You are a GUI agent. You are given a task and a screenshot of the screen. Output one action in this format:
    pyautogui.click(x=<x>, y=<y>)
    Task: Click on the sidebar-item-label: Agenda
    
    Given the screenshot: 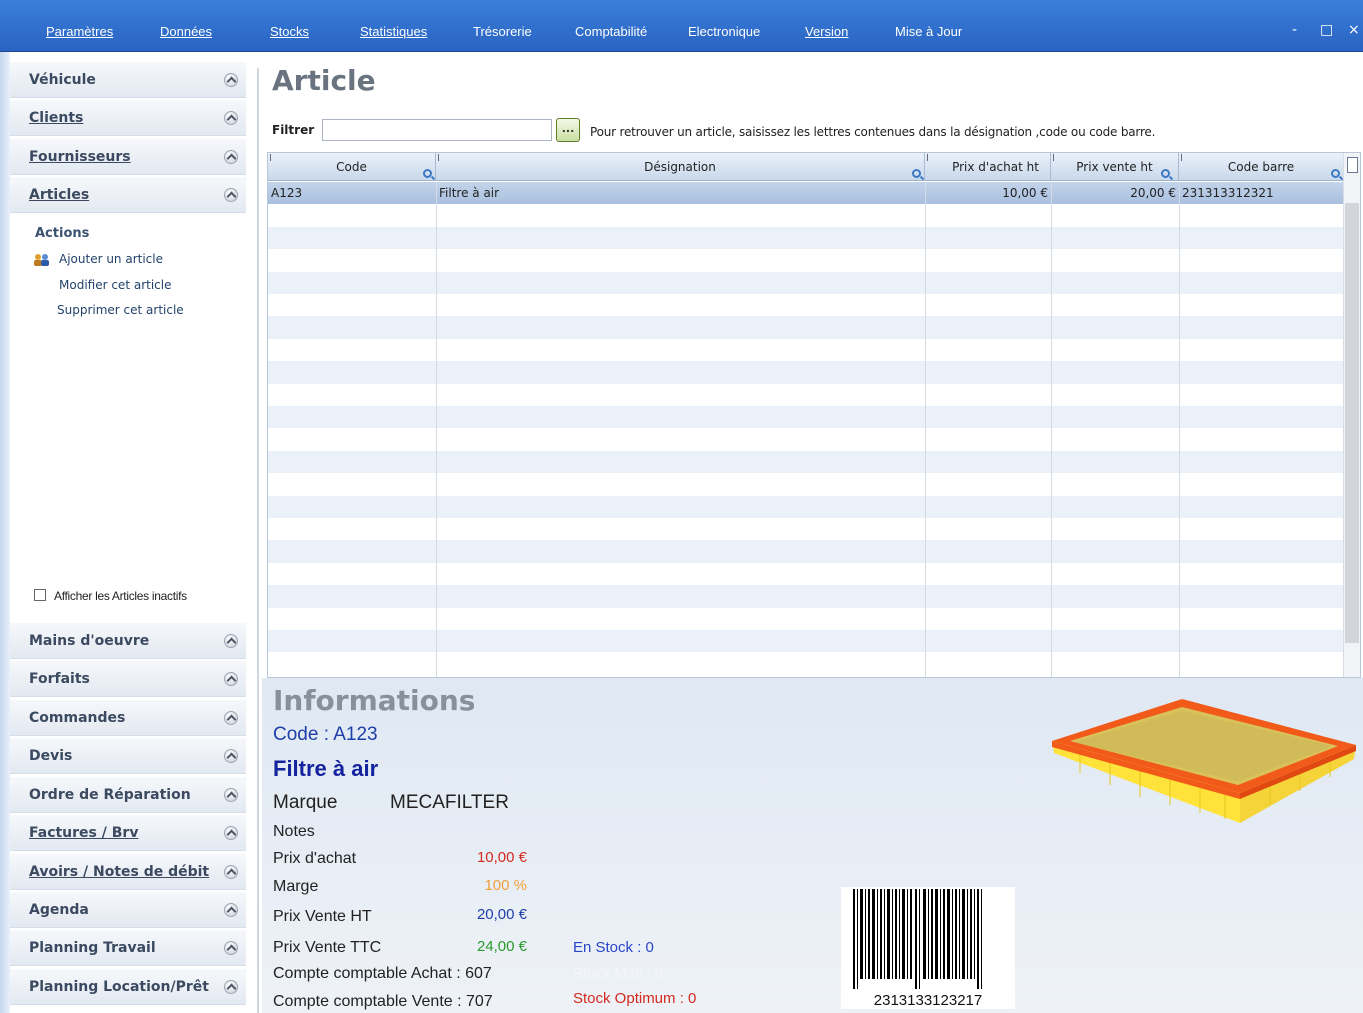 What is the action you would take?
    pyautogui.click(x=59, y=909)
    